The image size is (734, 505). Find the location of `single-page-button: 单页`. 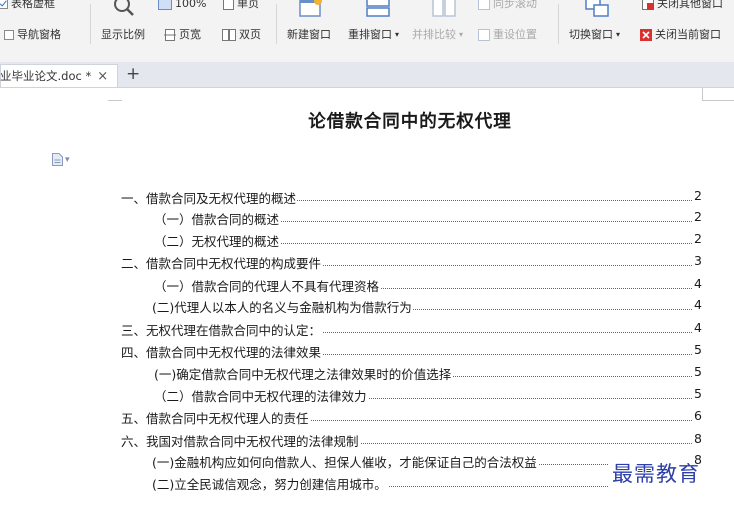

single-page-button: 单页 is located at coordinates (241, 5).